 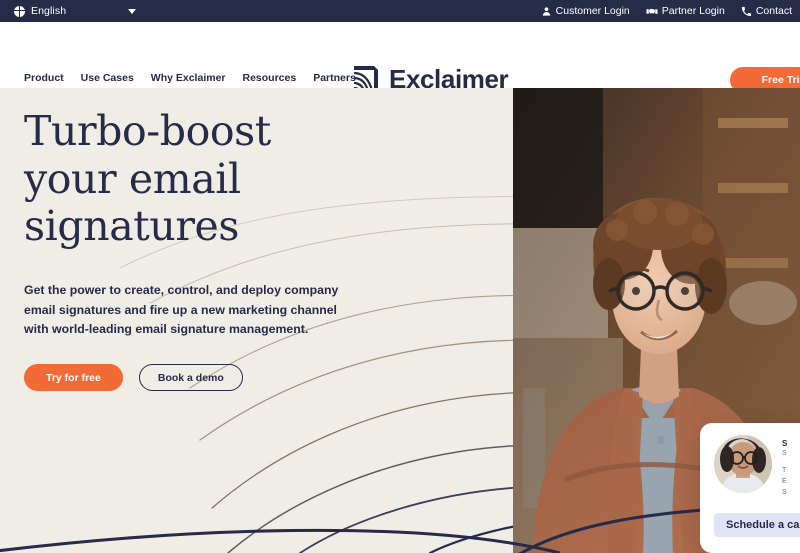 What do you see at coordinates (746, 11) in the screenshot?
I see `phone-icon` at bounding box center [746, 11].